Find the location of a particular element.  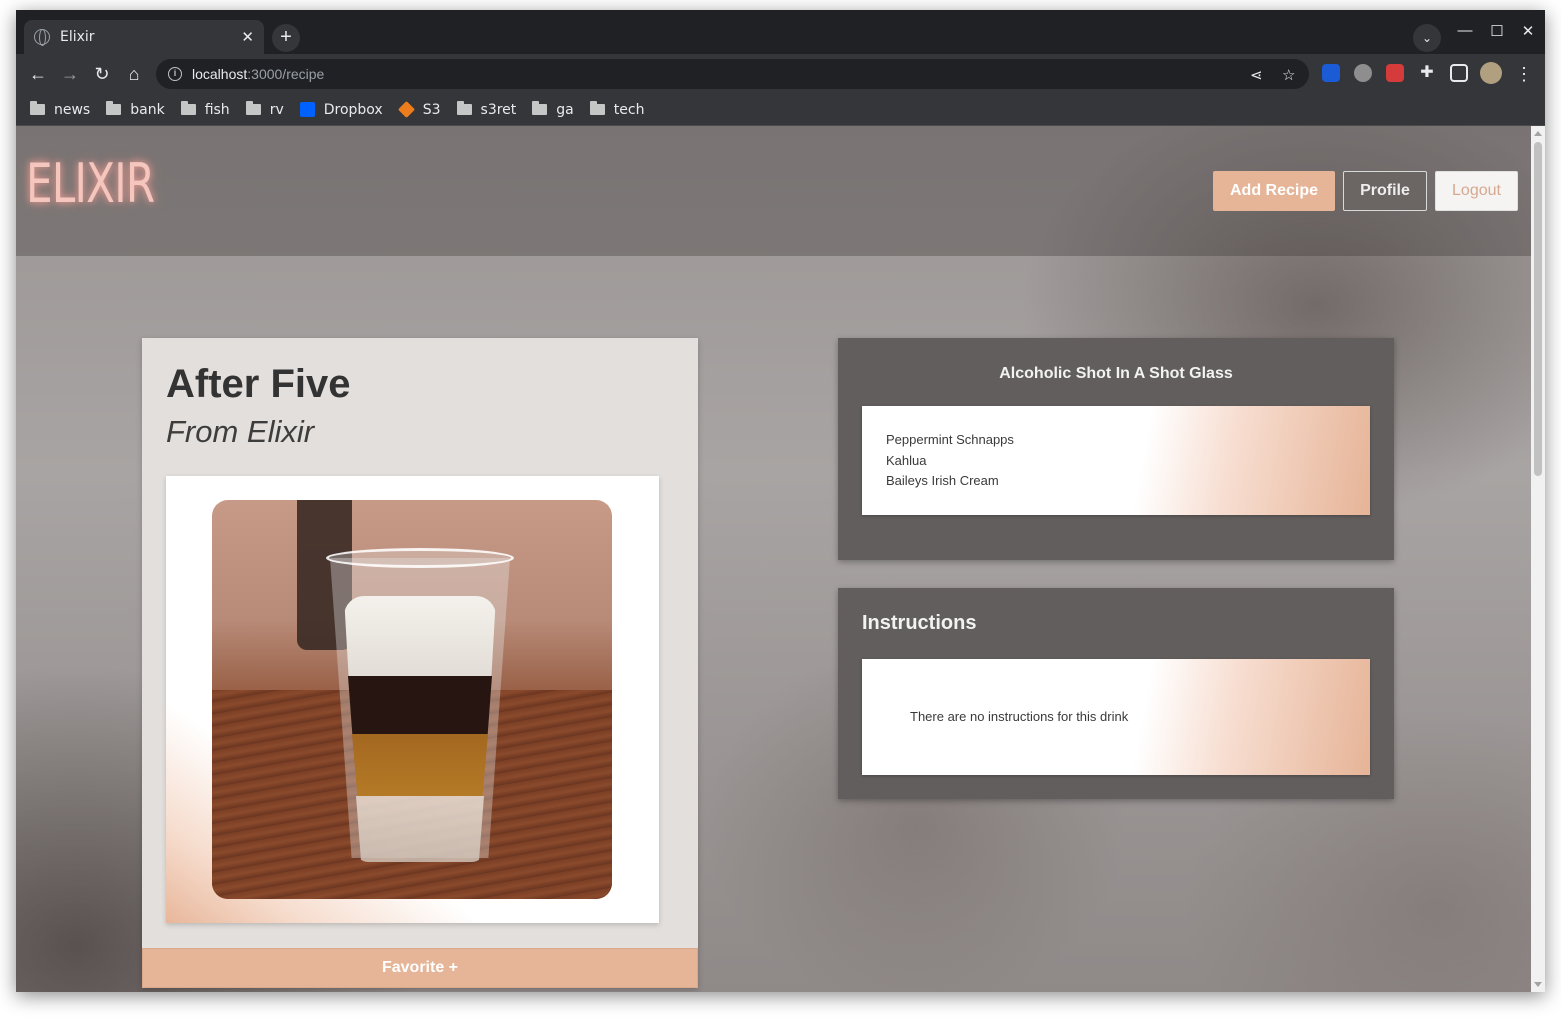

scroll-up-arrow-icon is located at coordinates (1538, 133).